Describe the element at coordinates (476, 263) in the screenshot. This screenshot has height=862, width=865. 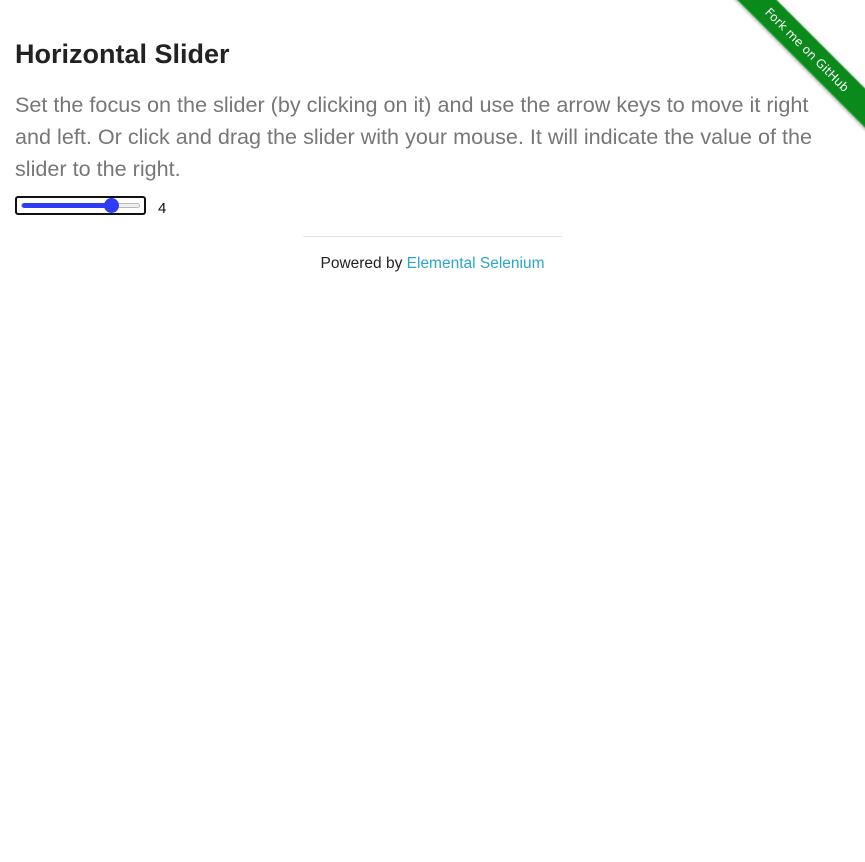
I see `elemental-selenium-link: Elemental Selenium` at that location.